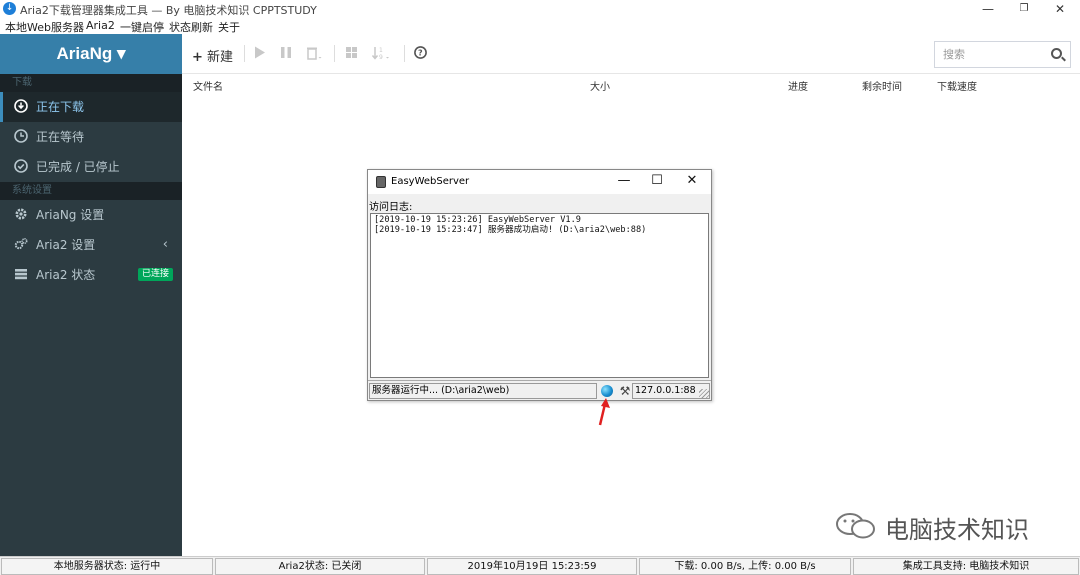 This screenshot has width=1080, height=575. I want to click on menu-local-web-server: 本地Web服务器, so click(44, 27).